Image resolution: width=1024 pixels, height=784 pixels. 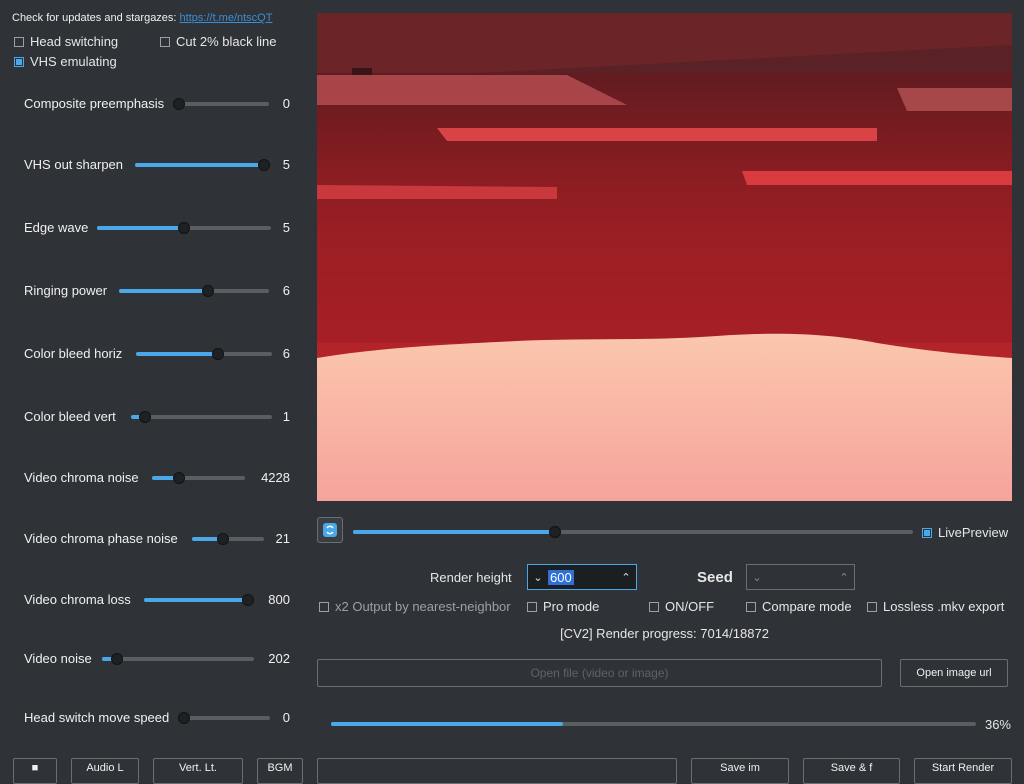 What do you see at coordinates (73, 353) in the screenshot?
I see `slider-label: Color bleed horiz` at bounding box center [73, 353].